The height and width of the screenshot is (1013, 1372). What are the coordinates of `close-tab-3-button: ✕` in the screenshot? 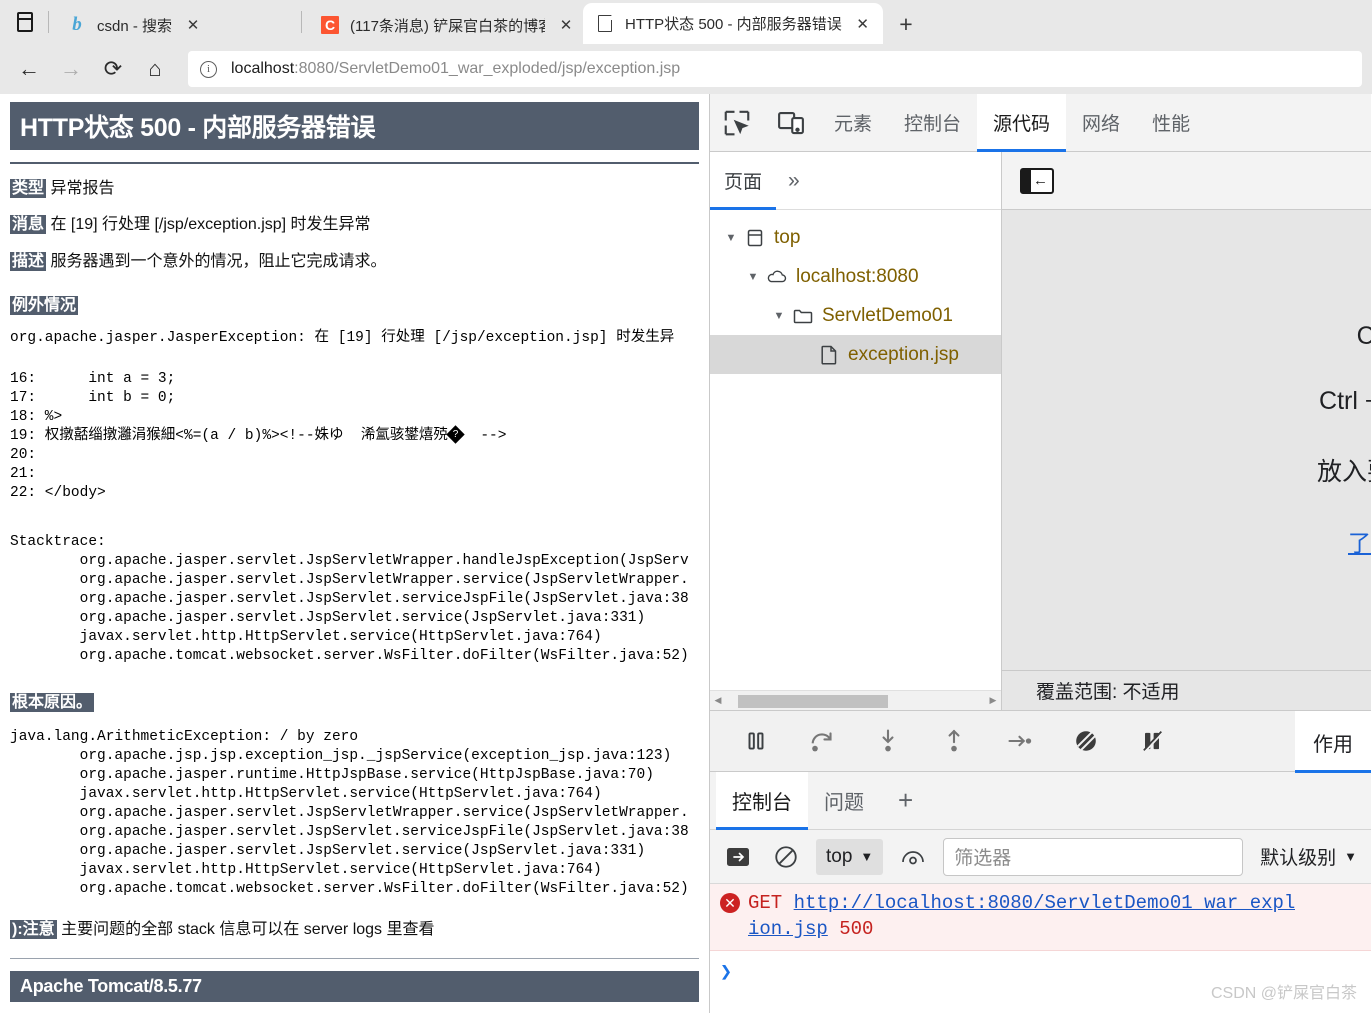 It's located at (863, 24).